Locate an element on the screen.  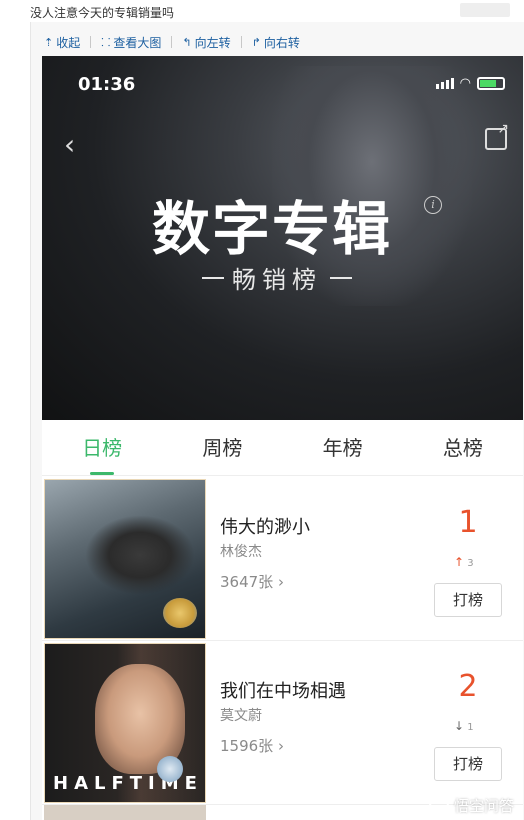
album-cover: HALFTIME is located at coordinates (125, 723).